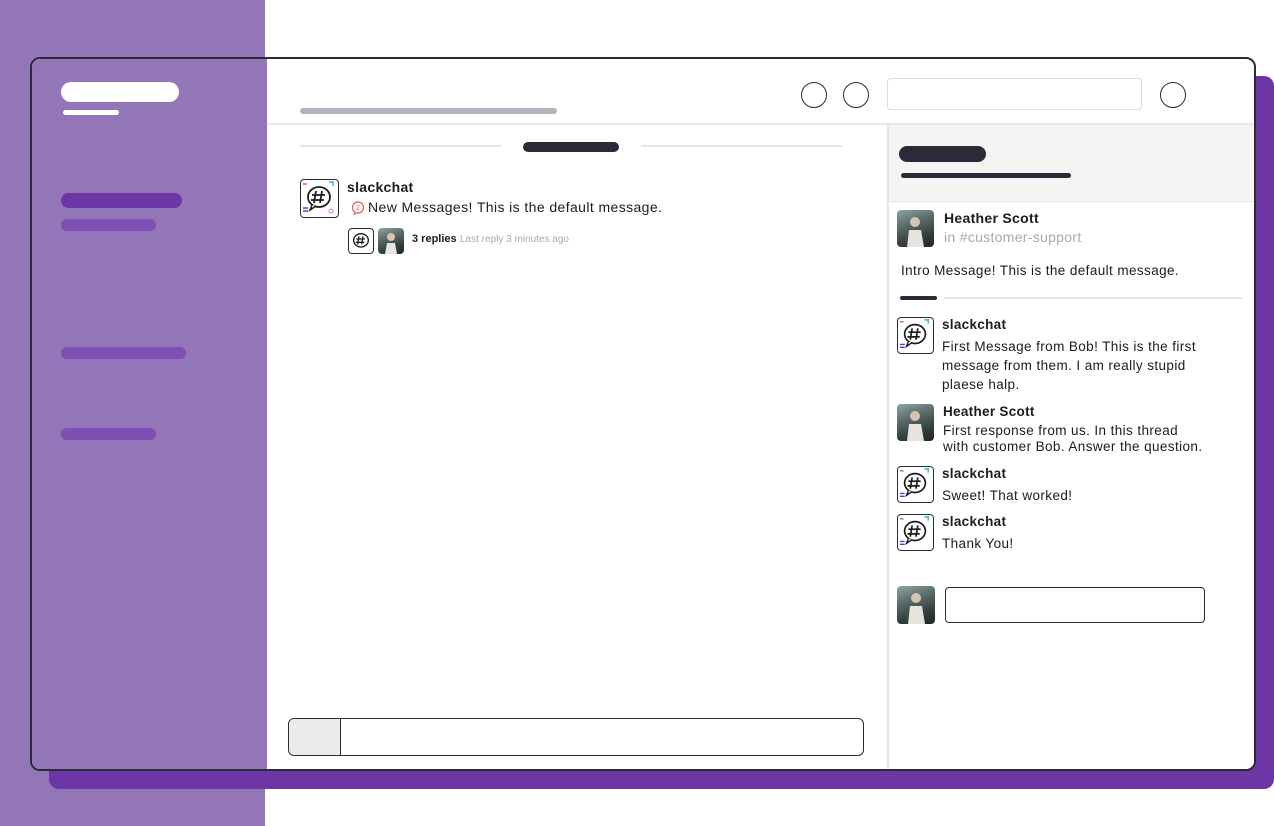 The width and height of the screenshot is (1274, 826). Describe the element at coordinates (120, 92) in the screenshot. I see `workspace-name-placeholder` at that location.